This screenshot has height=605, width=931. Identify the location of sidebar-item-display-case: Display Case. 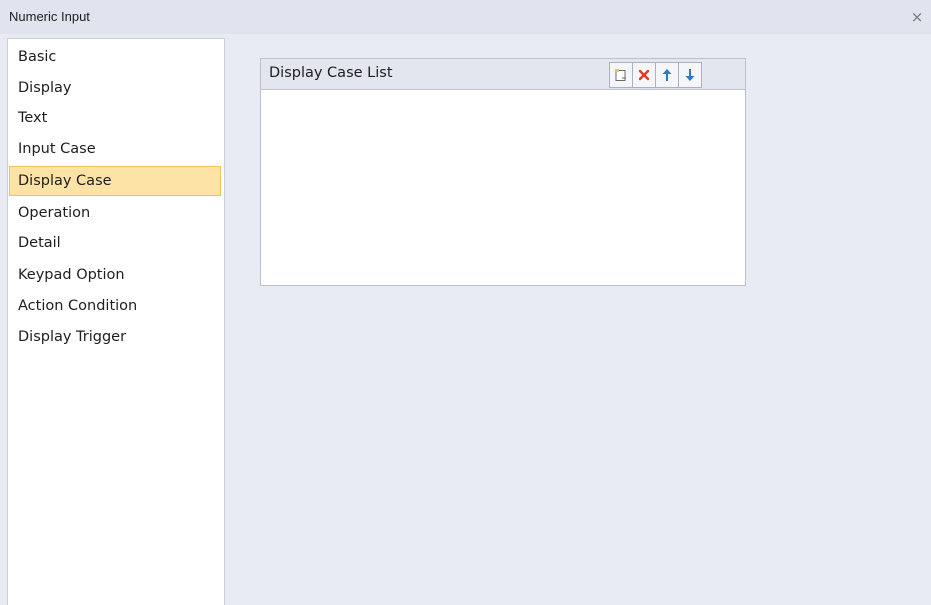
(115, 181).